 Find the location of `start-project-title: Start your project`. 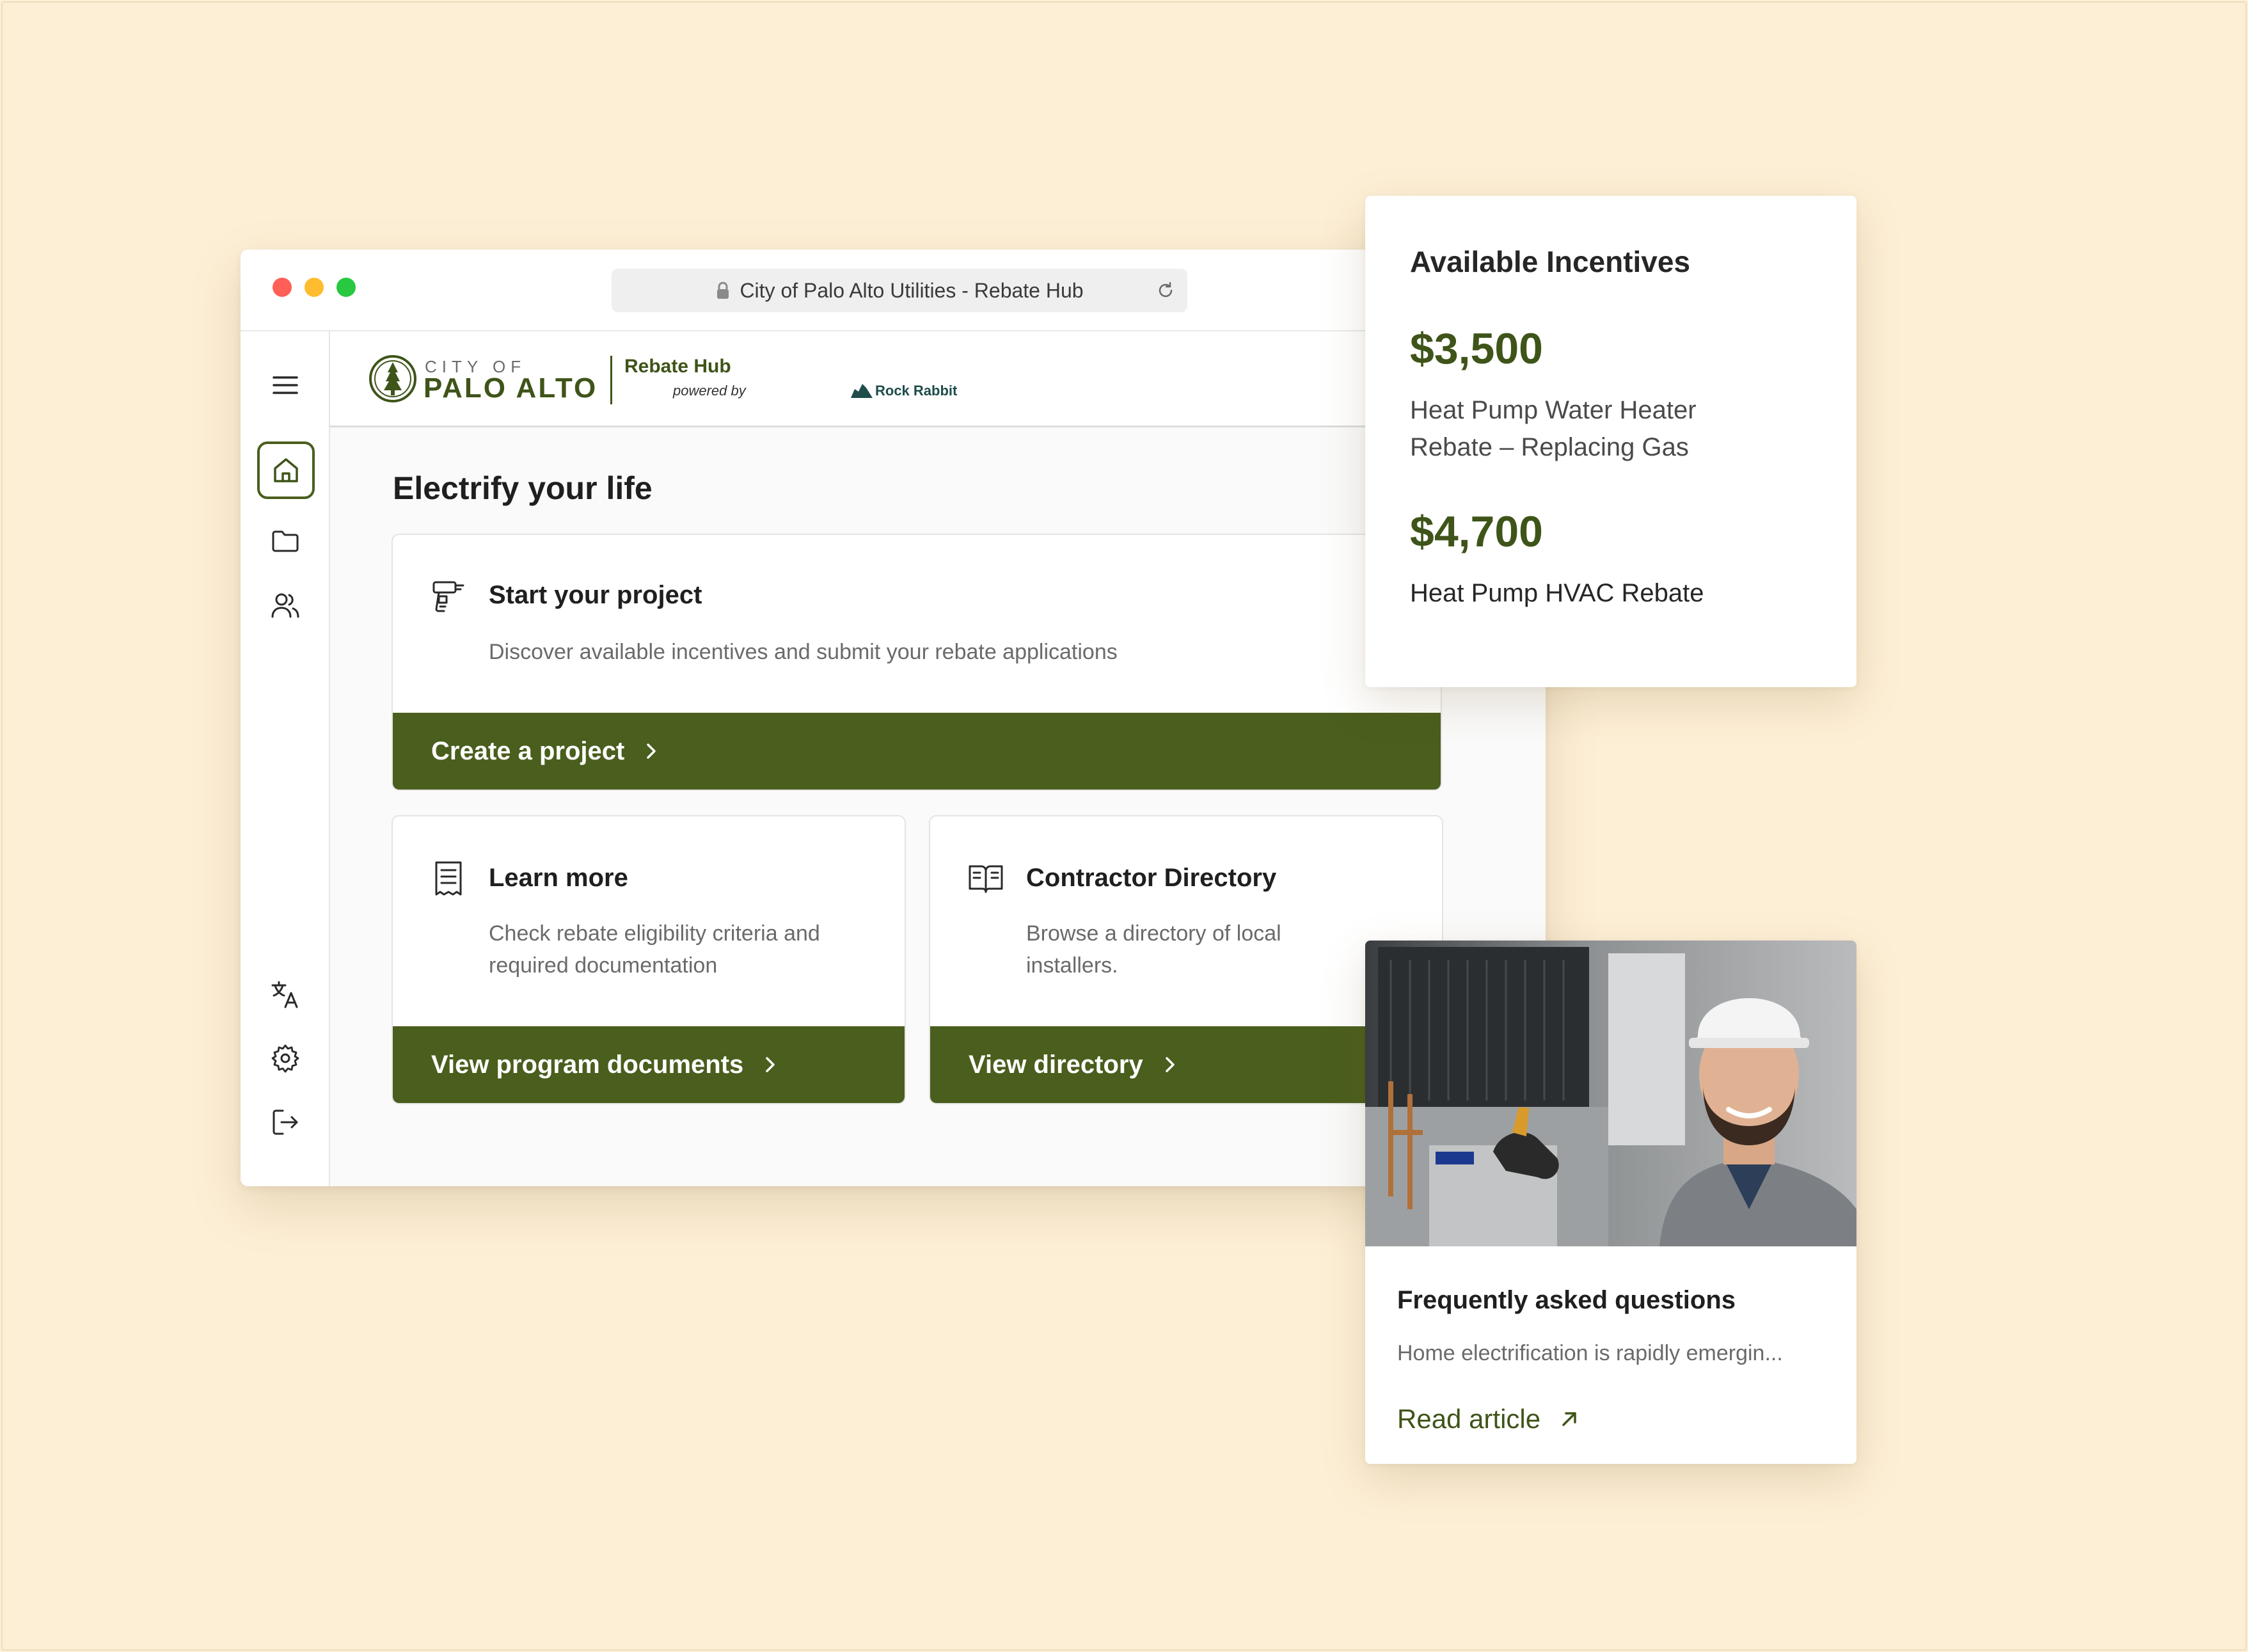

start-project-title: Start your project is located at coordinates (595, 595).